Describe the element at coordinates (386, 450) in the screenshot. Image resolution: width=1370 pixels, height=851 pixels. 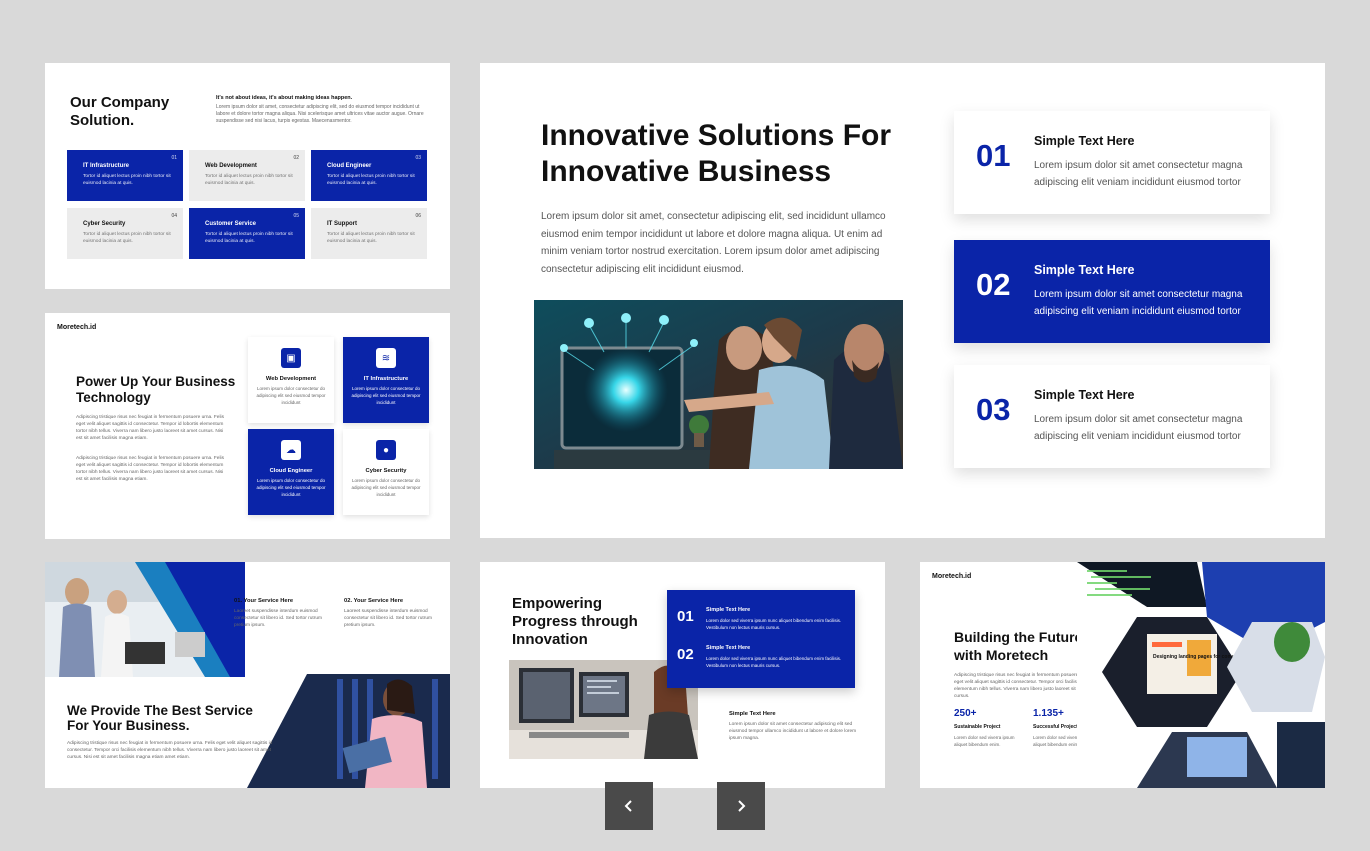
I see `lock-icon: ●` at that location.